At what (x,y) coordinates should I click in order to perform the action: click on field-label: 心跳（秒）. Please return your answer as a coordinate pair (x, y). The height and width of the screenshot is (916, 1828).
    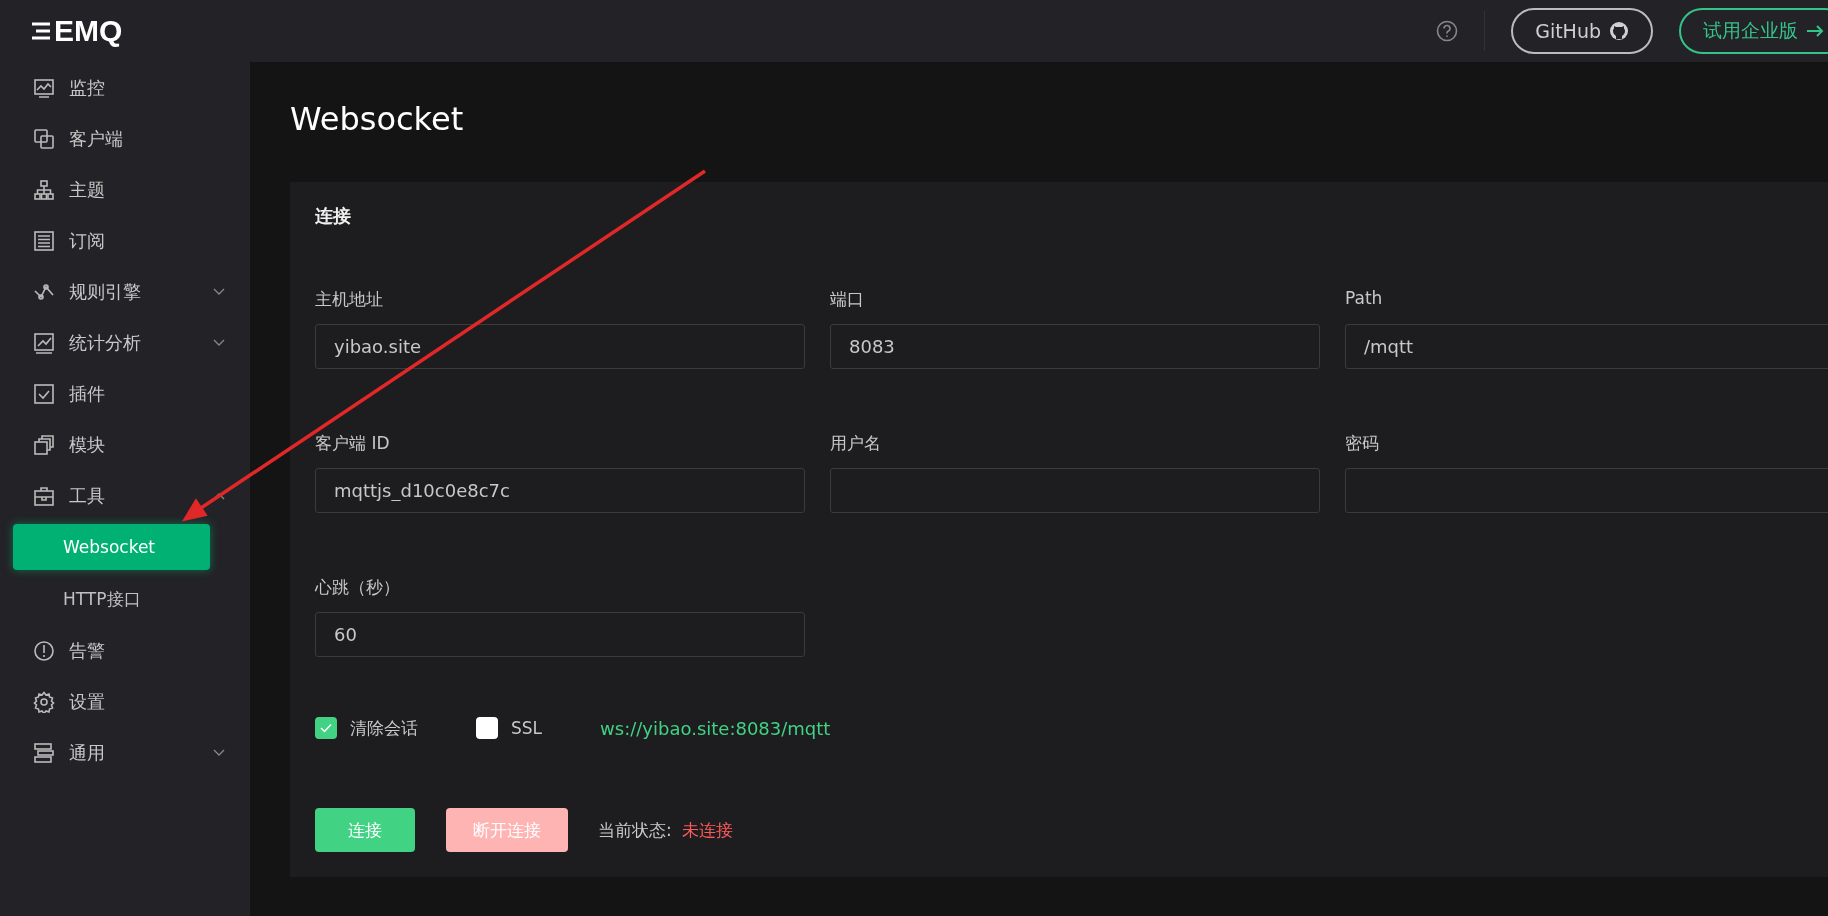
    Looking at the image, I should click on (358, 587).